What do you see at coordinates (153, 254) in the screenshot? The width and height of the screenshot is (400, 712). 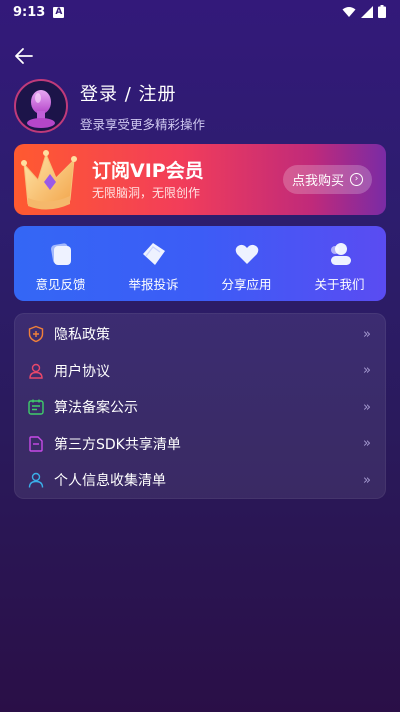 I see `report-icon` at bounding box center [153, 254].